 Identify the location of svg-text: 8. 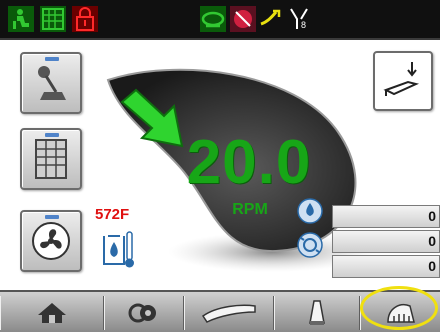
(303, 25).